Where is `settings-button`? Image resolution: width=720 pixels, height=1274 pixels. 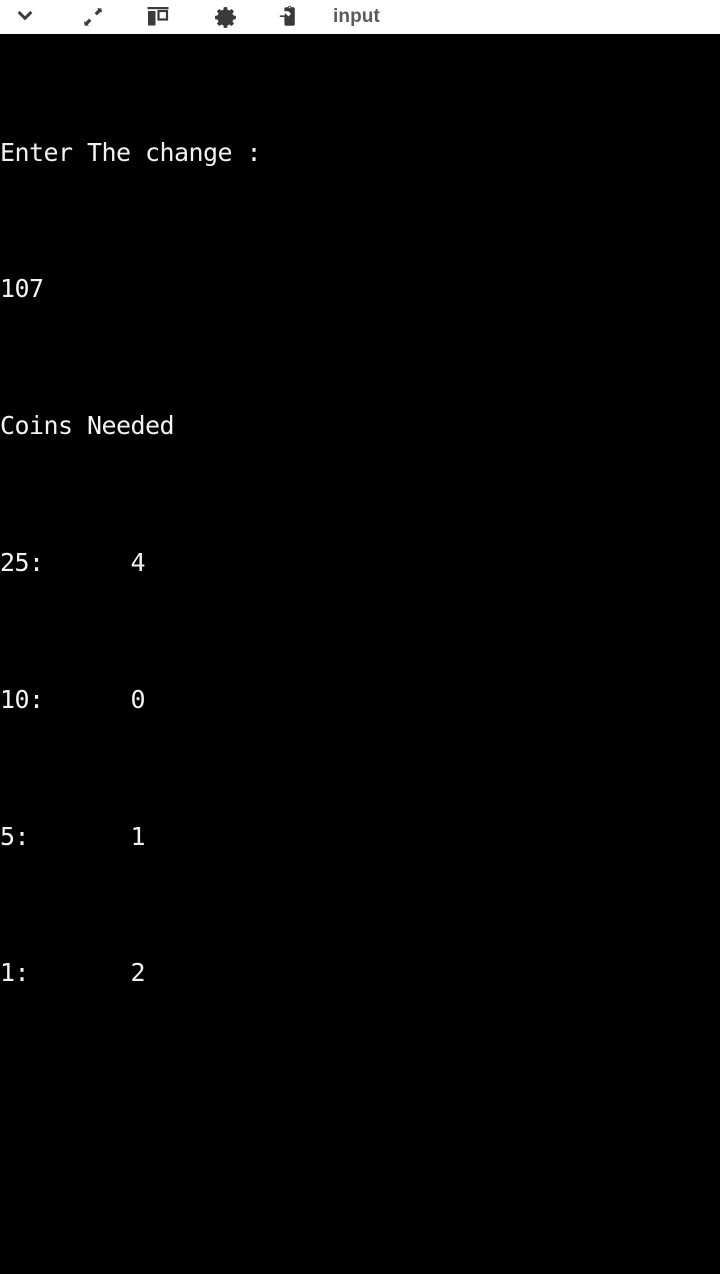 settings-button is located at coordinates (226, 17).